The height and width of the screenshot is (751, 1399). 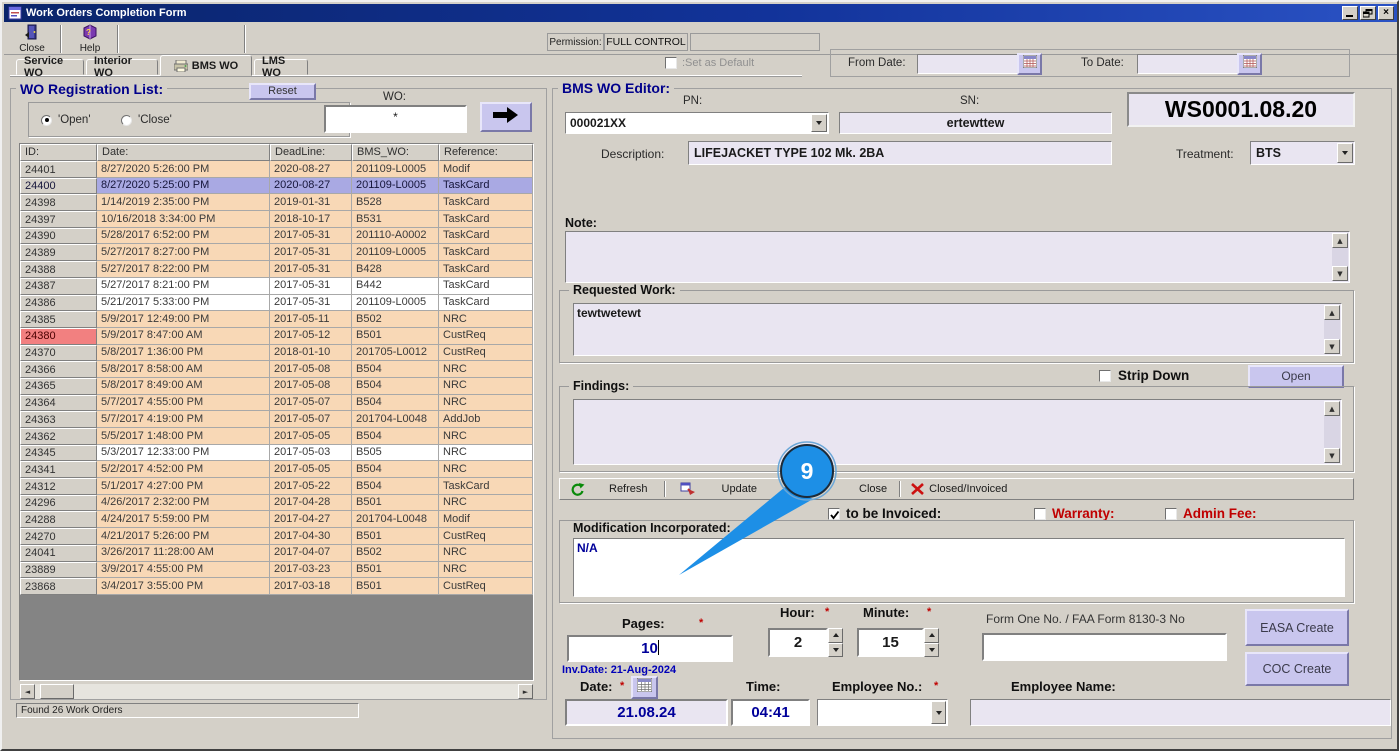 What do you see at coordinates (770, 712) in the screenshot?
I see `time-input: 04:41` at bounding box center [770, 712].